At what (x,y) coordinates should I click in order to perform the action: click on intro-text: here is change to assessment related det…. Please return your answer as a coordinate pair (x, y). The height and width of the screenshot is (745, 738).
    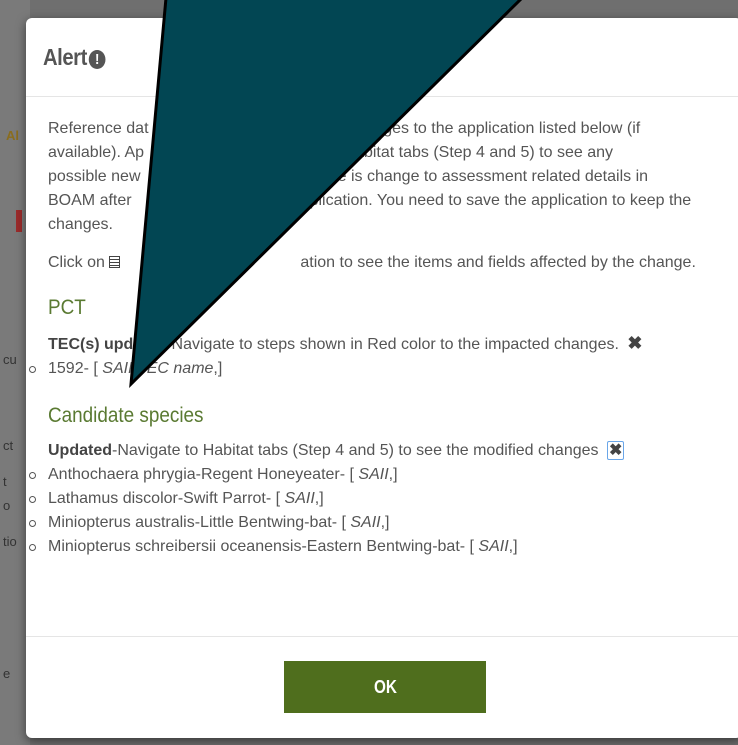
    Looking at the image, I should click on (481, 176).